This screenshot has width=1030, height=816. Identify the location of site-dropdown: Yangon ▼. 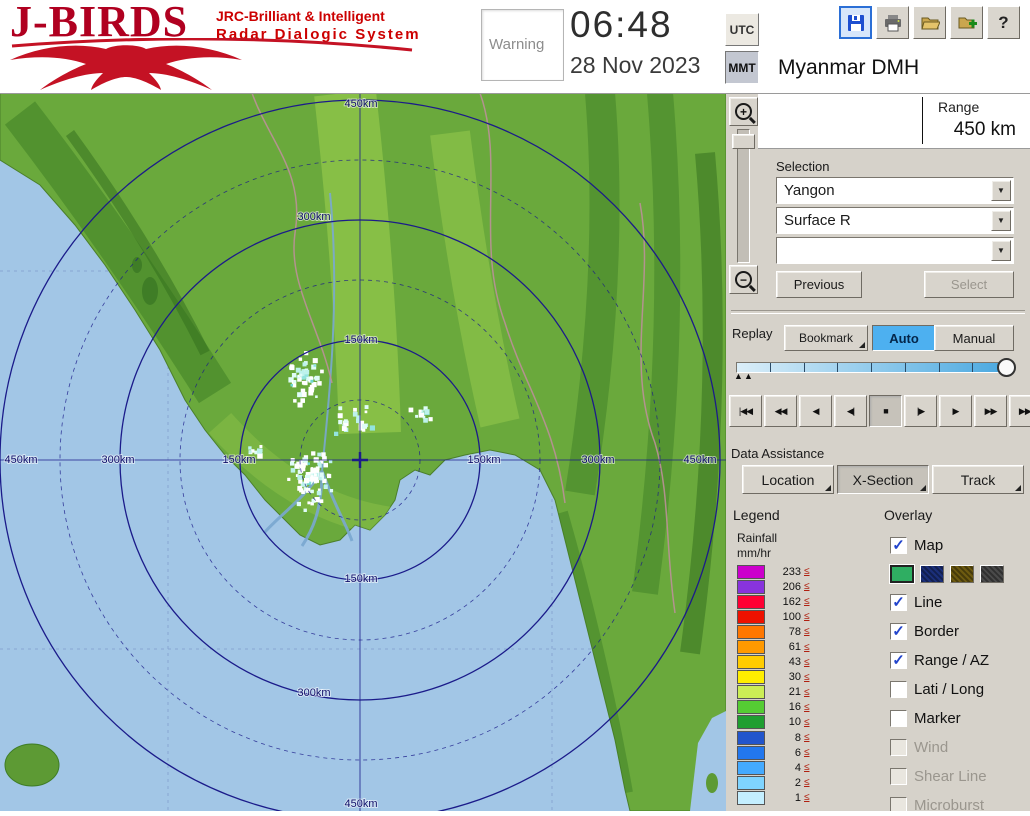
(895, 190).